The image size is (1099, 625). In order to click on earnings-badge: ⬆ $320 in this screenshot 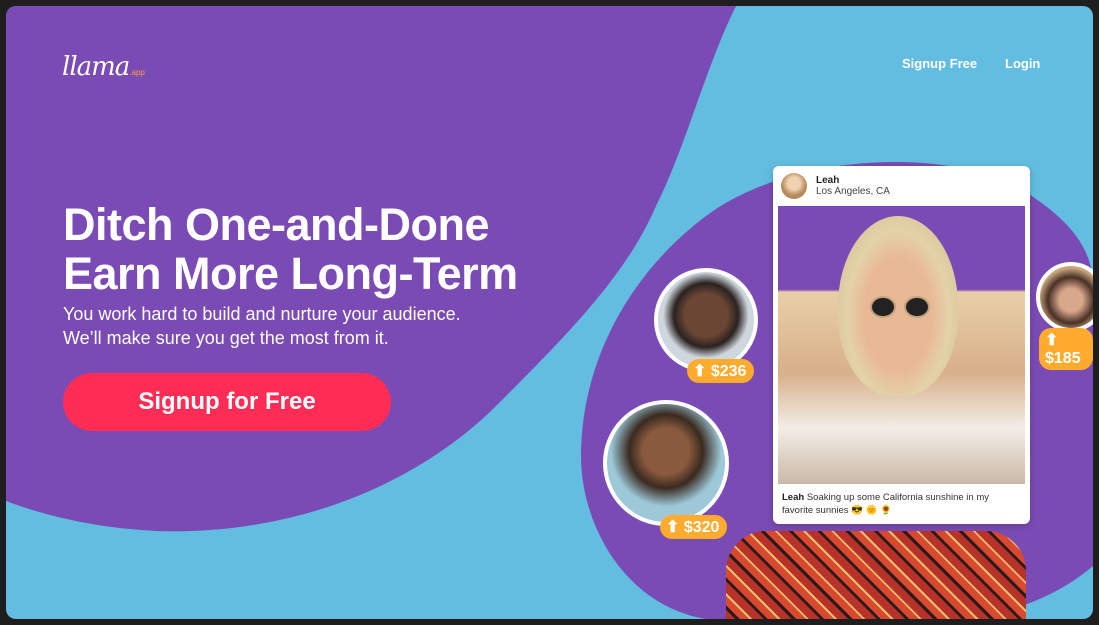, I will do `click(694, 527)`.